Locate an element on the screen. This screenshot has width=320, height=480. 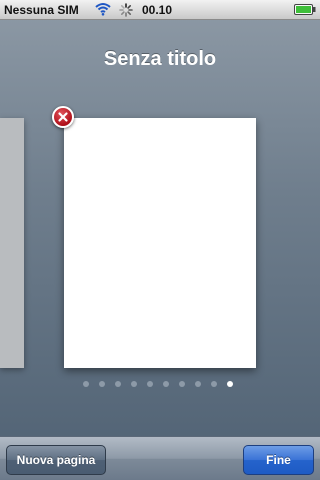
activity-spinner-icon is located at coordinates (126, 10).